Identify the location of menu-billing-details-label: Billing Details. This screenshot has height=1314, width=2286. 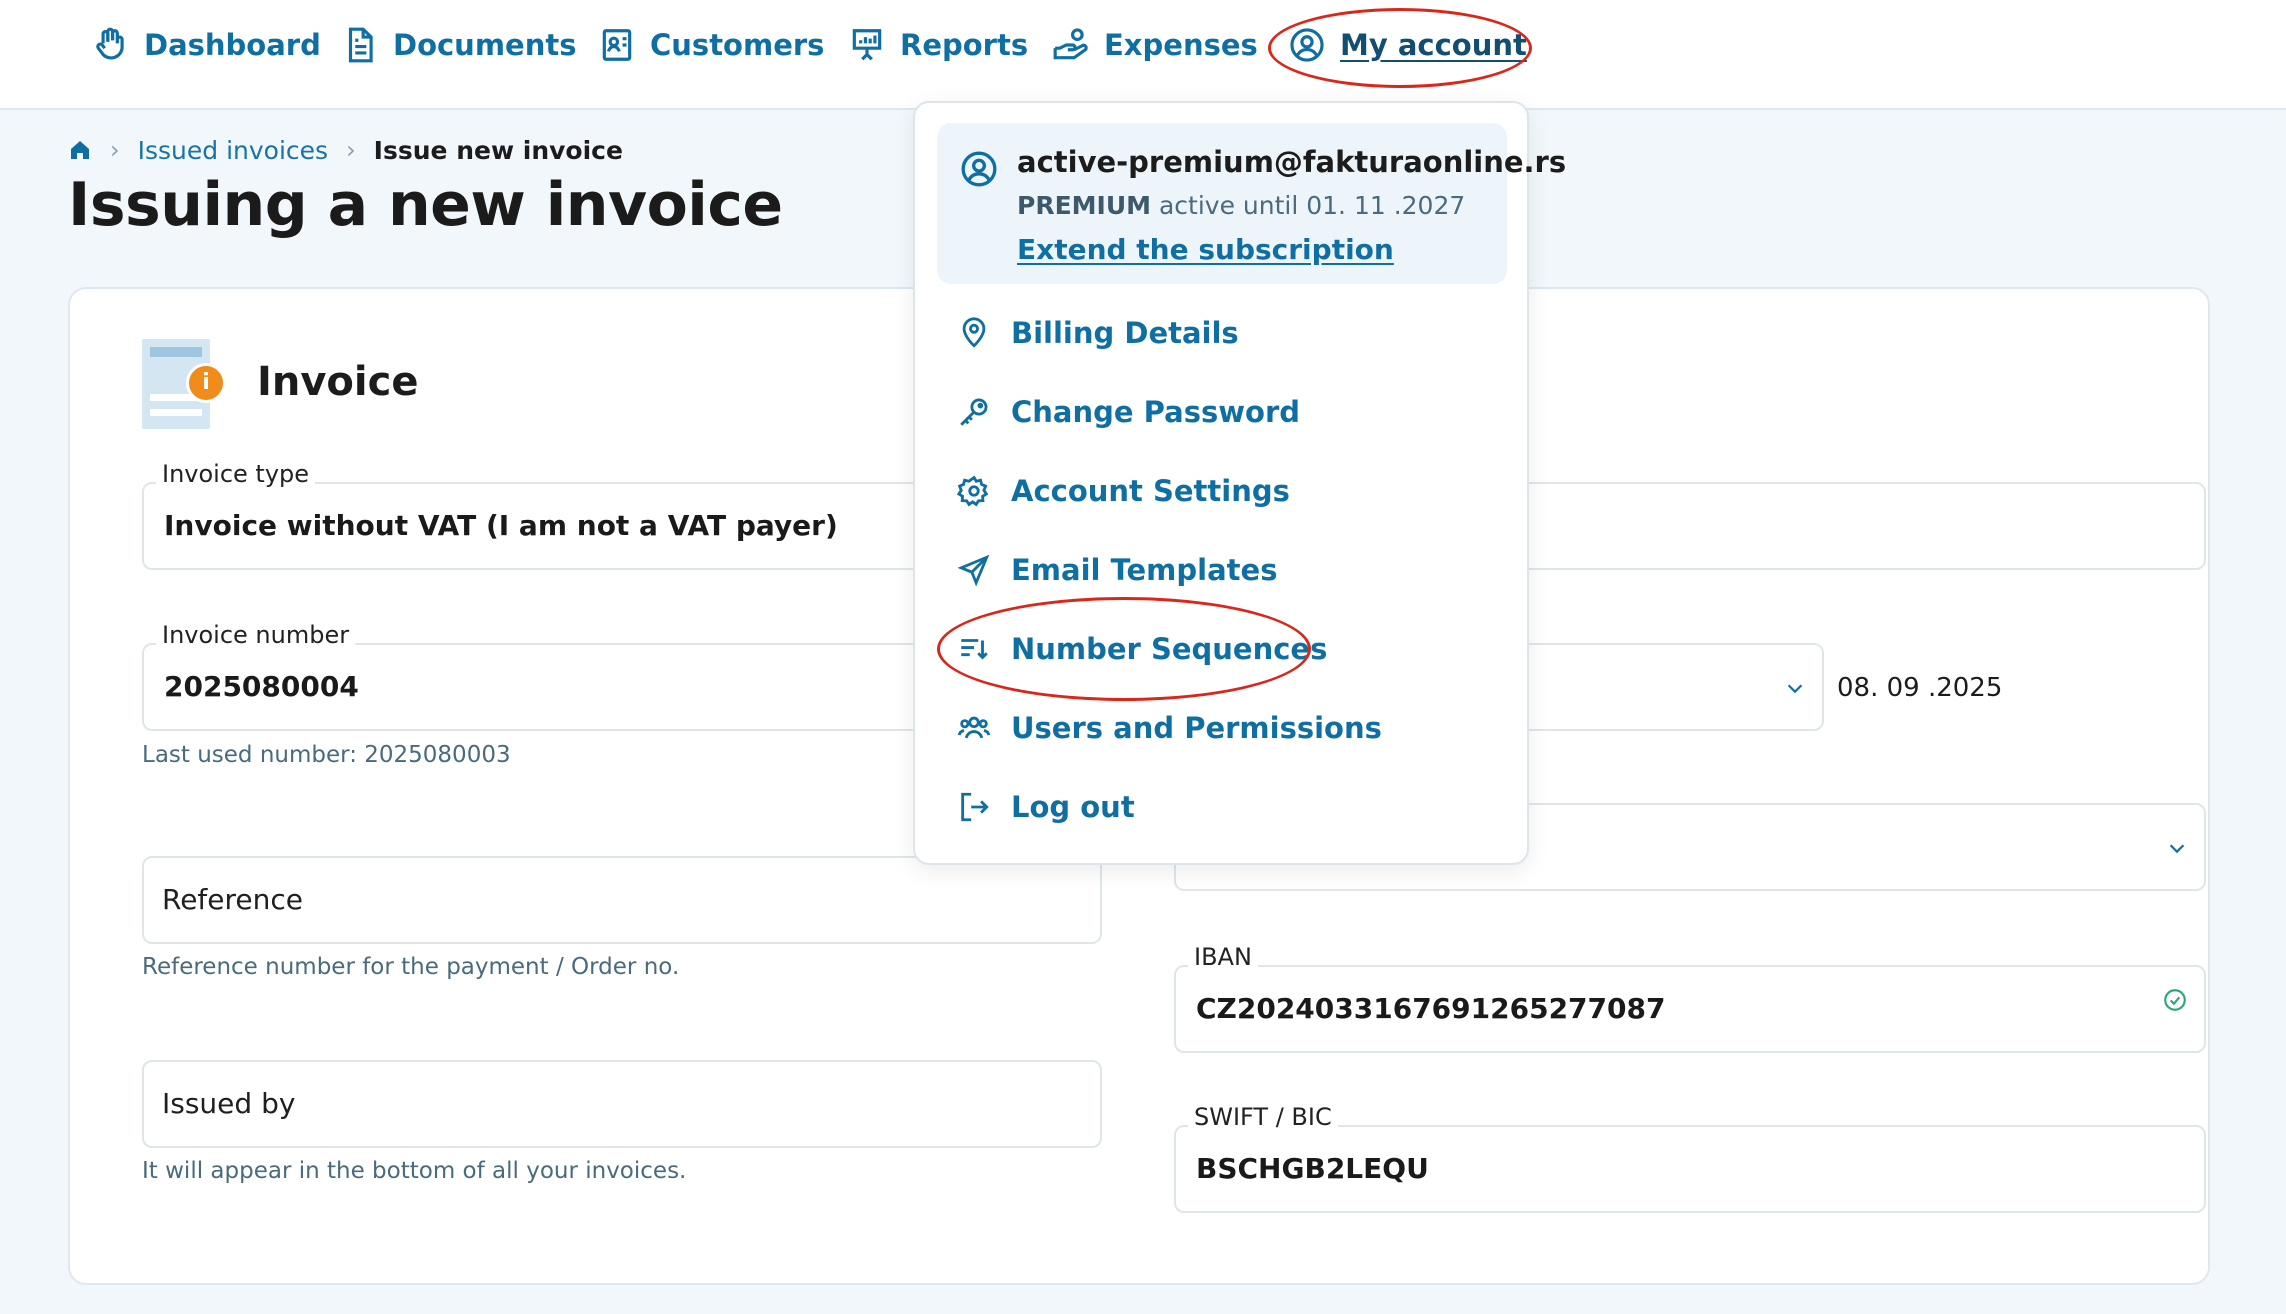
(1125, 333).